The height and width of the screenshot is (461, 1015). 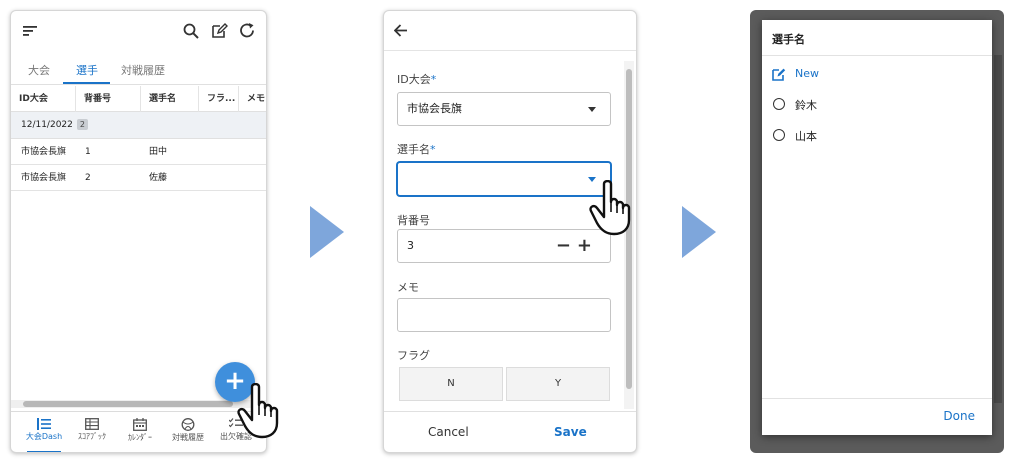 I want to click on cell-name: 佐藤, so click(x=158, y=178).